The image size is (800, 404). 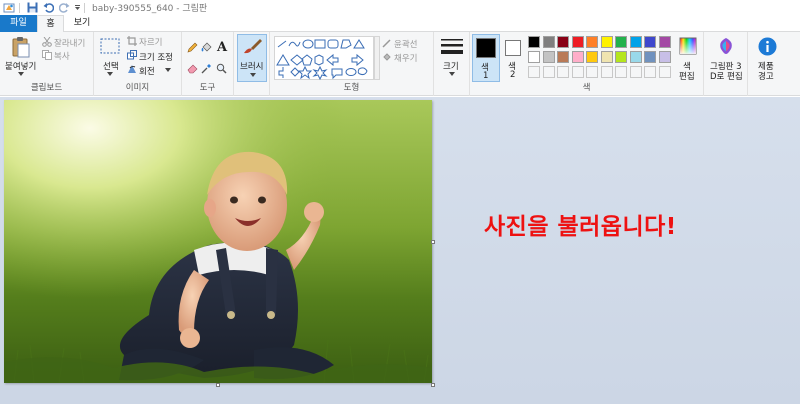 I want to click on color2-button: 색 2, so click(x=514, y=58).